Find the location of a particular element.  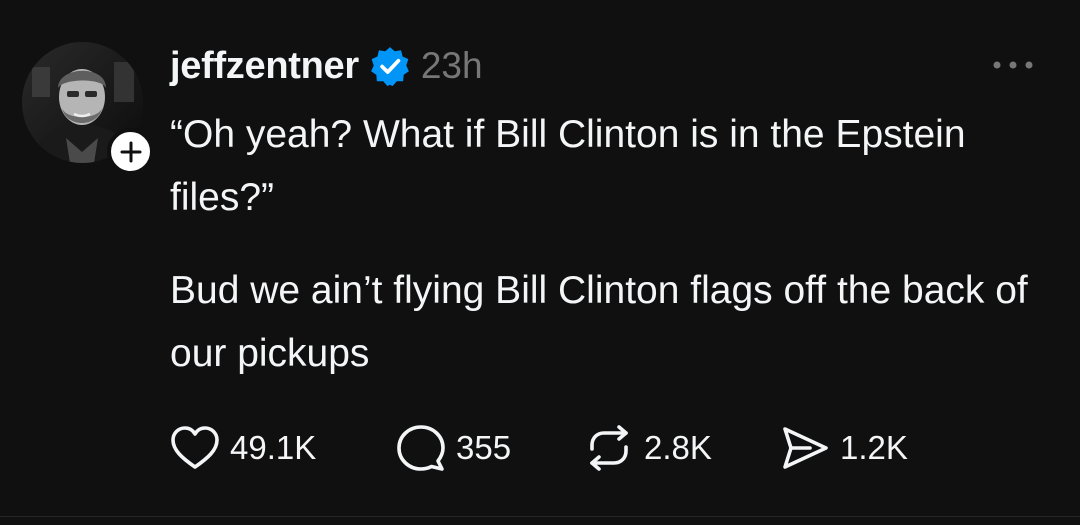

repost-icon is located at coordinates (609, 448).